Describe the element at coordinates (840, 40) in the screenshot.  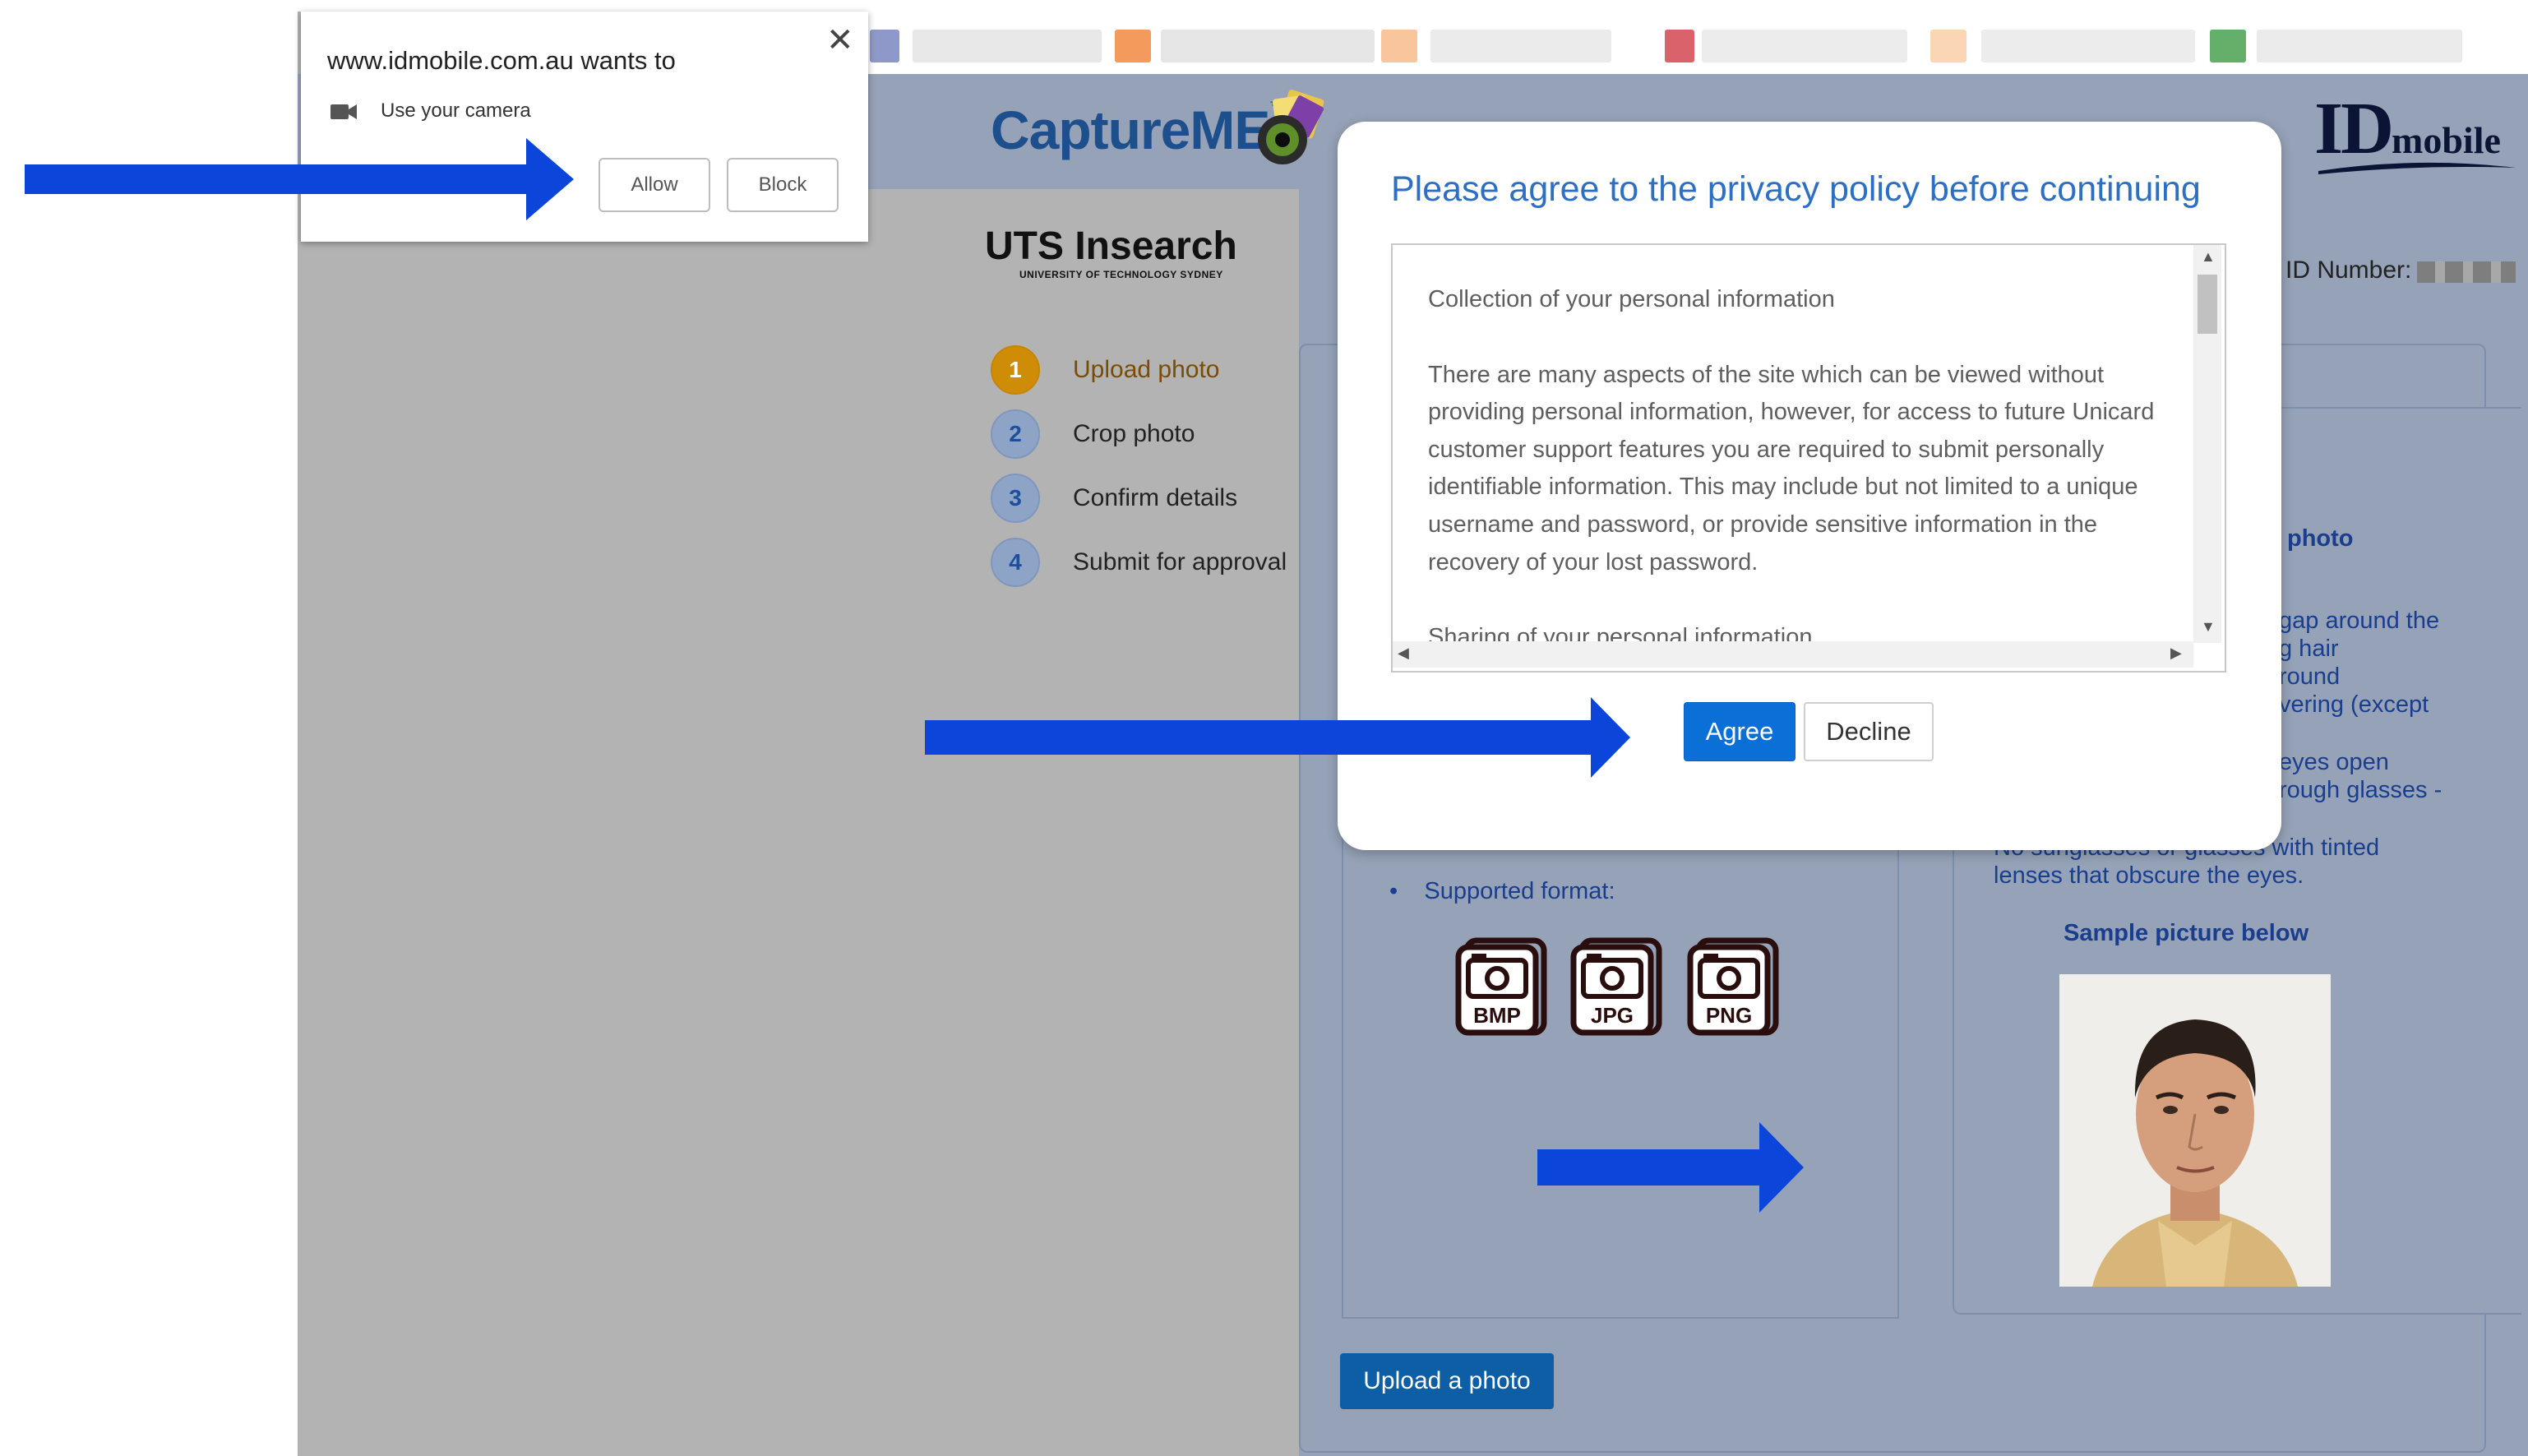
I see `close-icon: ✕` at that location.